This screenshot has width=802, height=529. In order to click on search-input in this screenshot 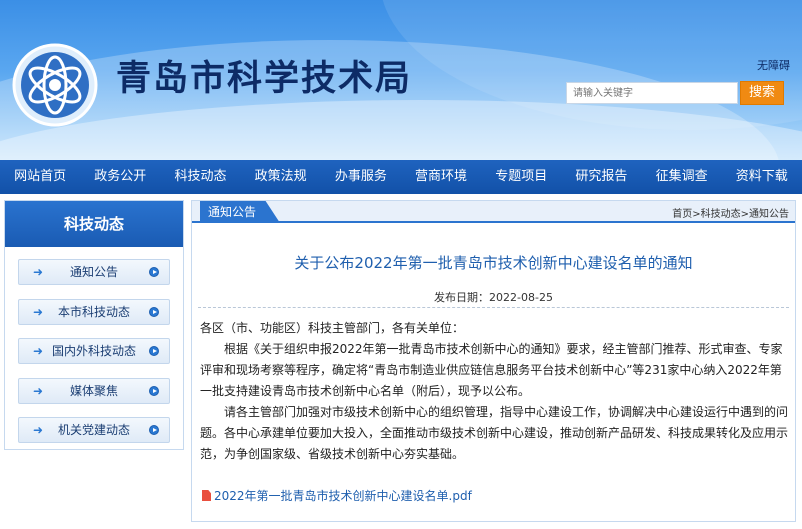, I will do `click(652, 93)`.